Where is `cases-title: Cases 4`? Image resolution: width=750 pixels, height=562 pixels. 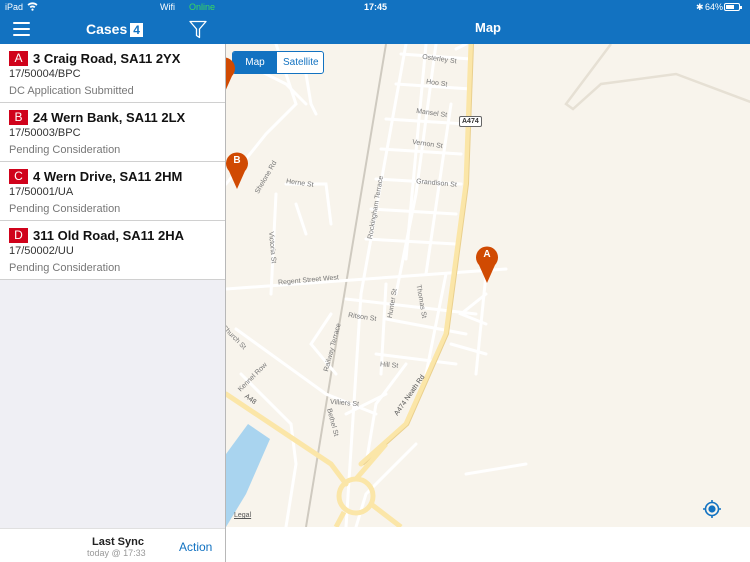 cases-title: Cases 4 is located at coordinates (114, 29).